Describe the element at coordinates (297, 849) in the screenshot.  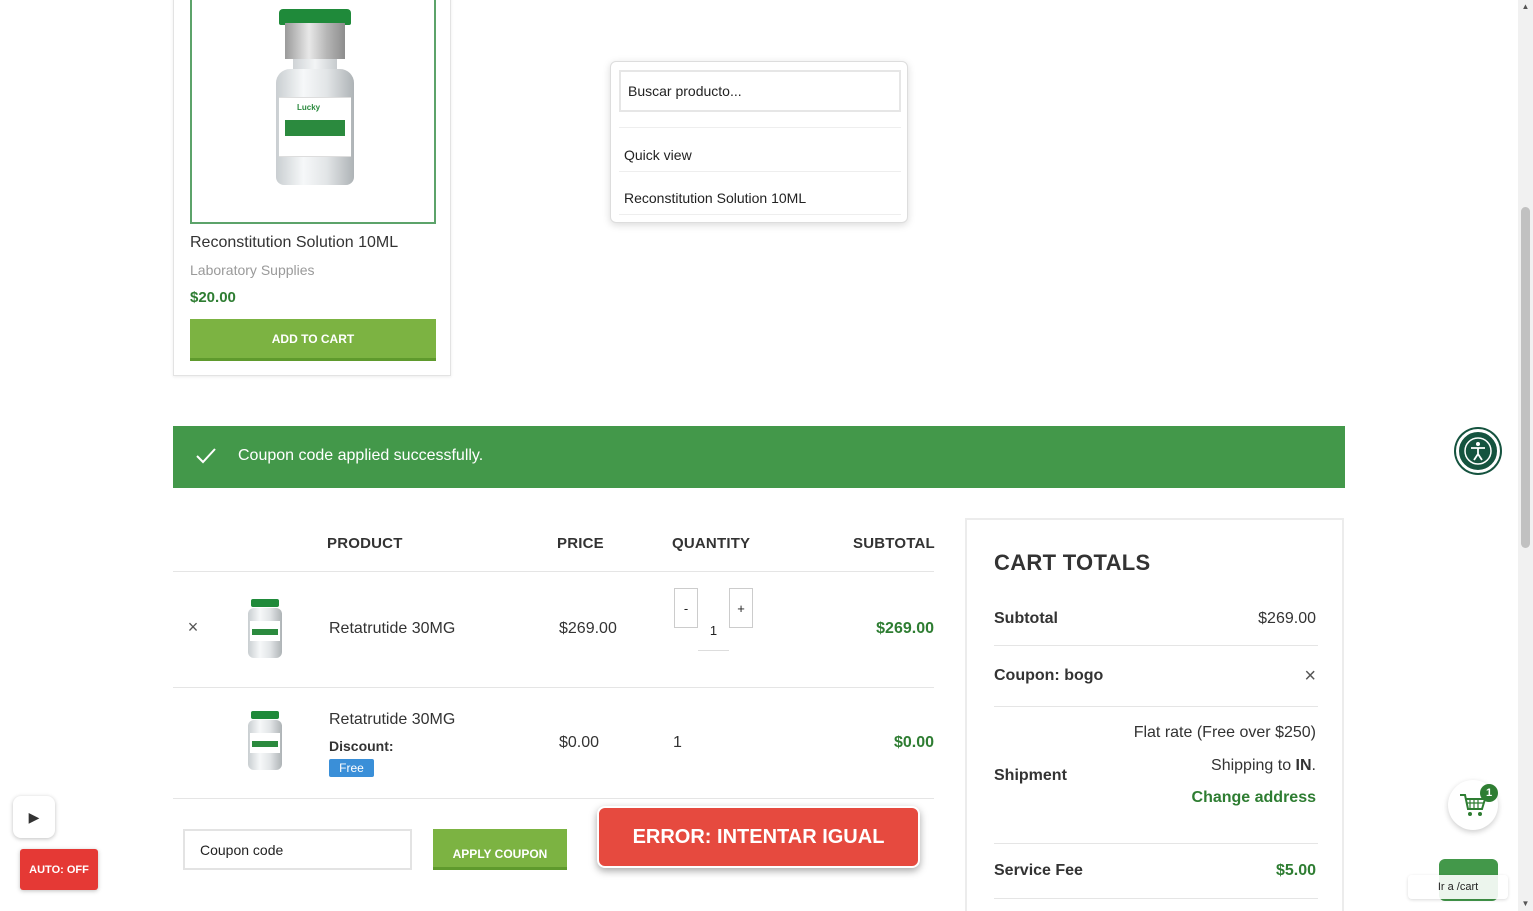
I see `coupon-code-input: Coupon code` at that location.